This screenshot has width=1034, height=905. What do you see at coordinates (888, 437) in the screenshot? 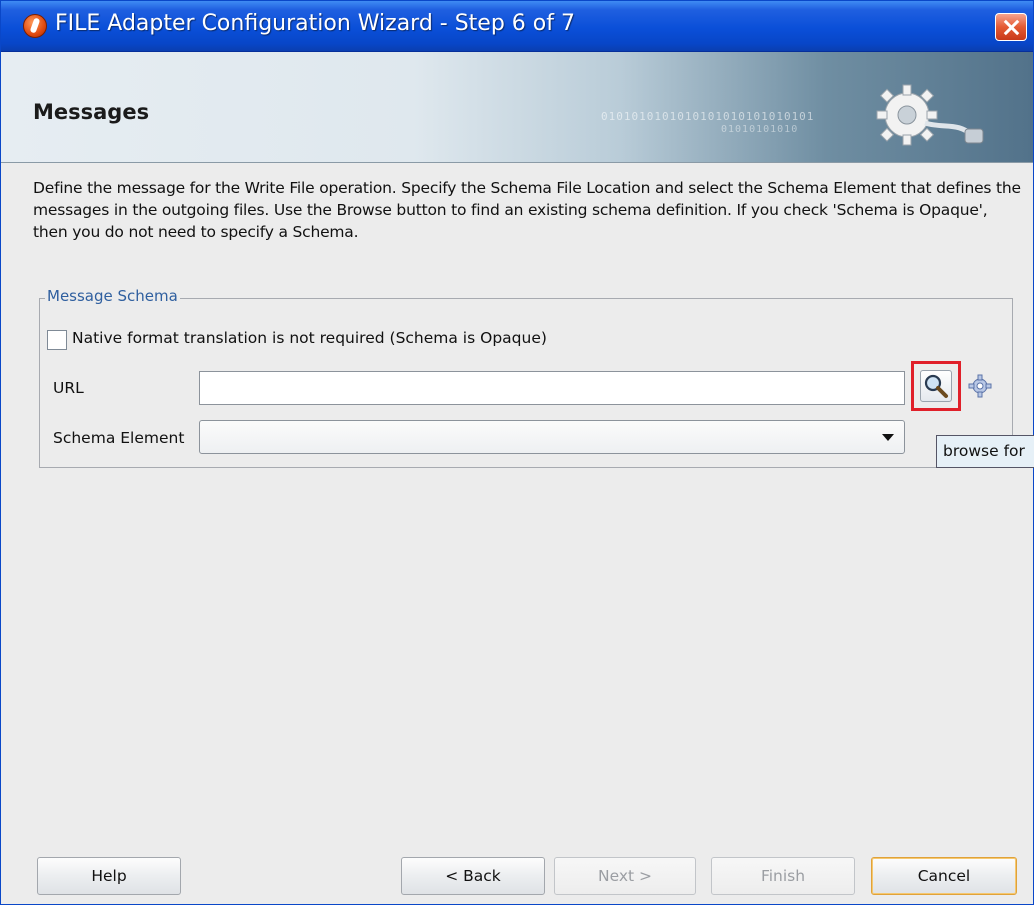
I see `chevron-down-icon` at bounding box center [888, 437].